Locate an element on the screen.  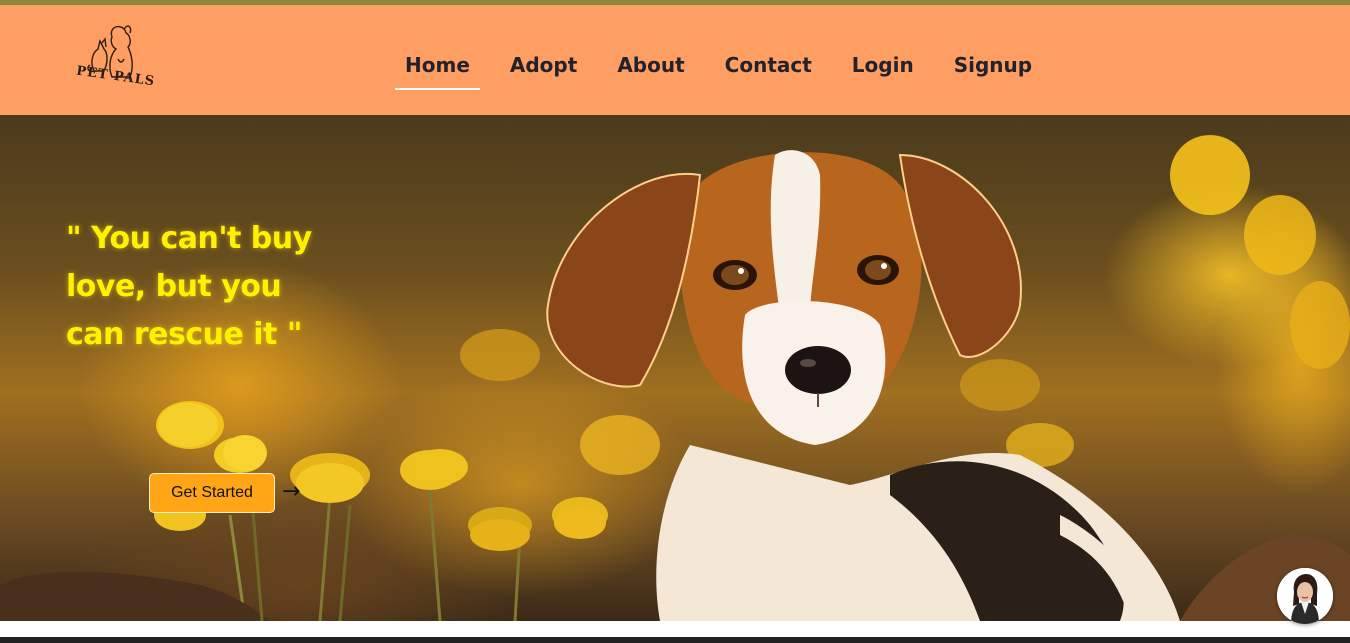
nav-home: Home is located at coordinates (437, 67).